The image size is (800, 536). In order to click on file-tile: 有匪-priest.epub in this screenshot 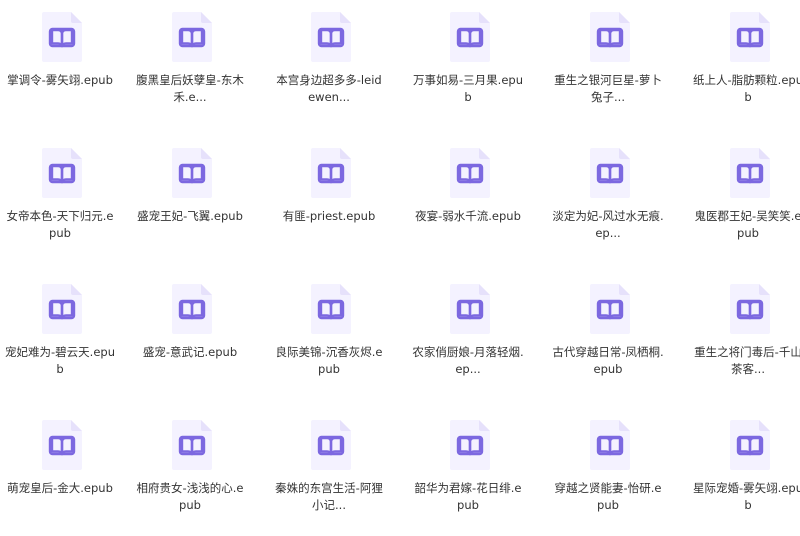, I will do `click(329, 200)`.